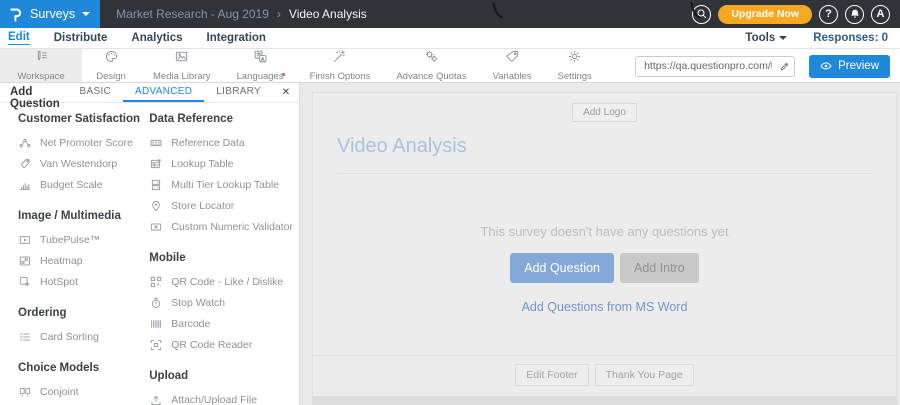 Image resolution: width=900 pixels, height=405 pixels. Describe the element at coordinates (604, 112) in the screenshot. I see `add-logo-button: Add Logo` at that location.